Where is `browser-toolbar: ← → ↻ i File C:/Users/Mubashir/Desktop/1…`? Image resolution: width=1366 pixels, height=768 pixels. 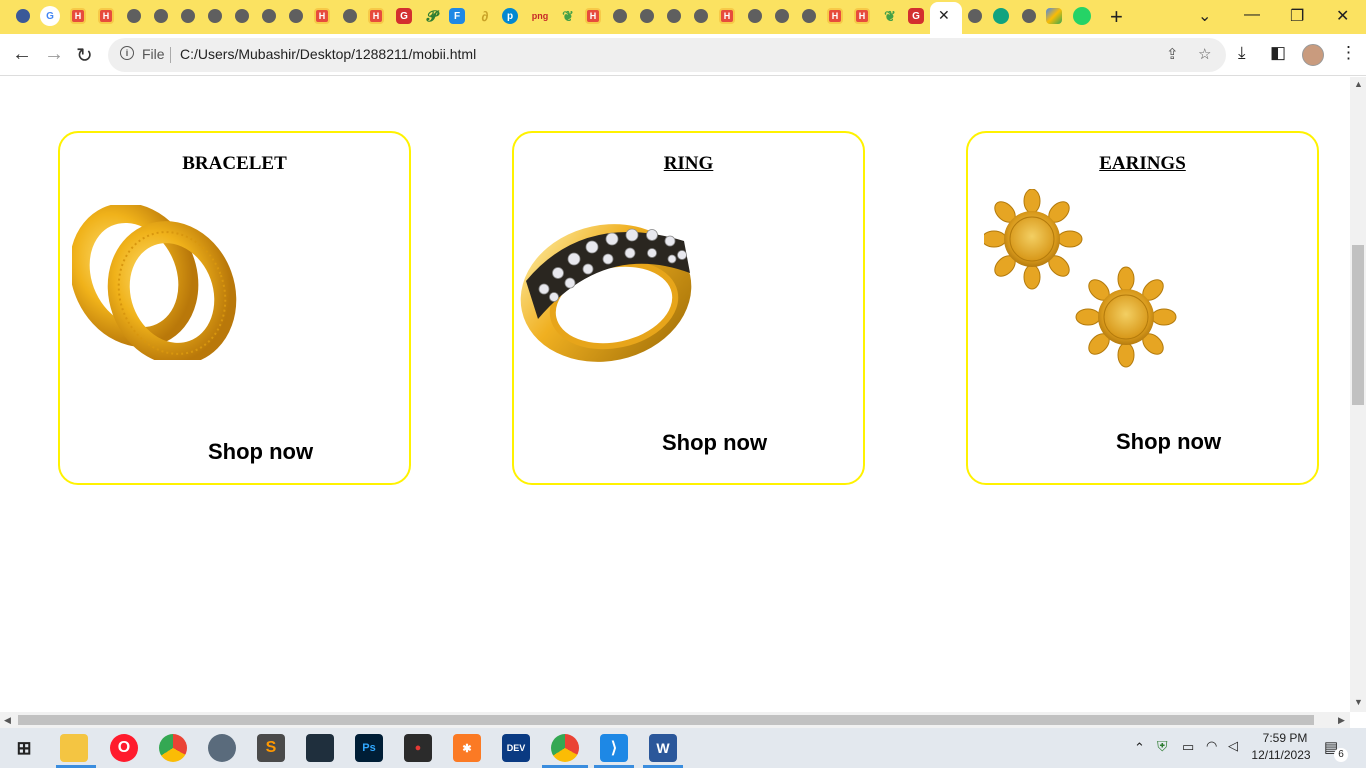 browser-toolbar: ← → ↻ i File C:/Users/Mubashir/Desktop/1… is located at coordinates (683, 55).